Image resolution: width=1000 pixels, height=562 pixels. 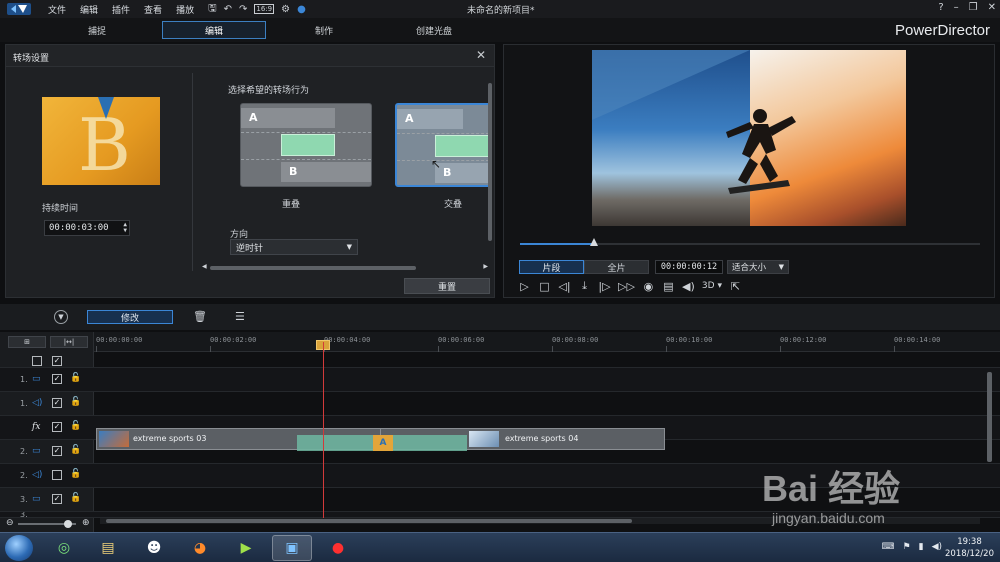 I want to click on movie-mode-button: 全片, so click(x=616, y=267).